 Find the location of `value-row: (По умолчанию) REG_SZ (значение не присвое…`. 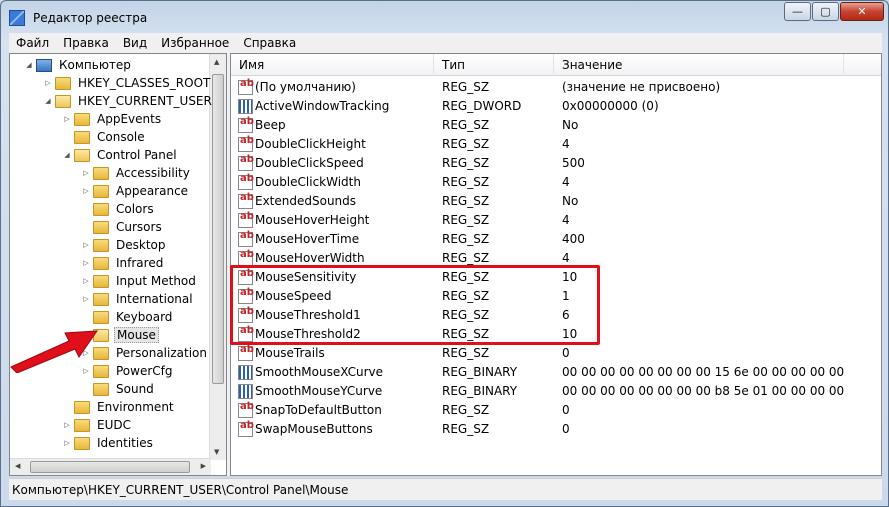

value-row: (По умолчанию) REG_SZ (значение не присвое… is located at coordinates (556, 87).